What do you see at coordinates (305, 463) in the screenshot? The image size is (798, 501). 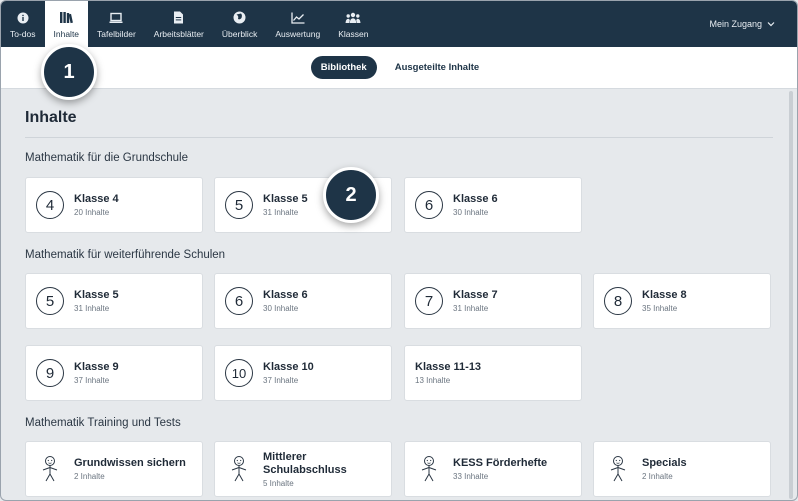 I see `card-title: Mittlerer Schulabschluss` at bounding box center [305, 463].